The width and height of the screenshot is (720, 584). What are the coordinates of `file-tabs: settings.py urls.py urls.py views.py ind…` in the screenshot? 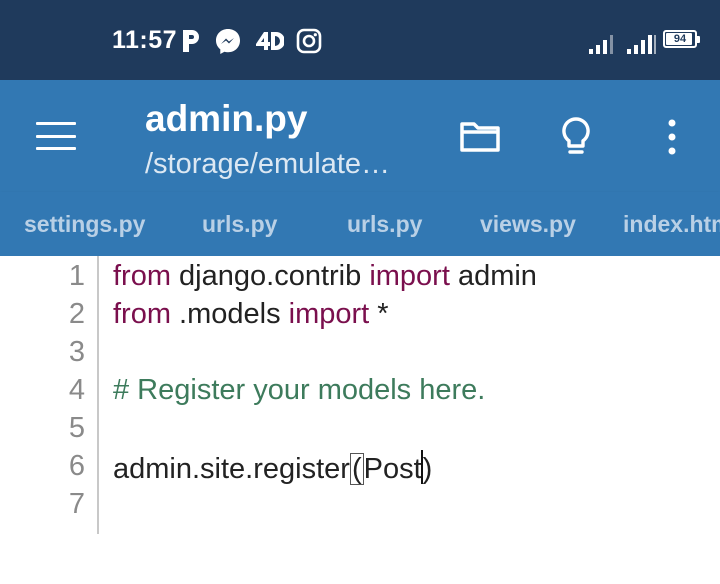 It's located at (360, 224).